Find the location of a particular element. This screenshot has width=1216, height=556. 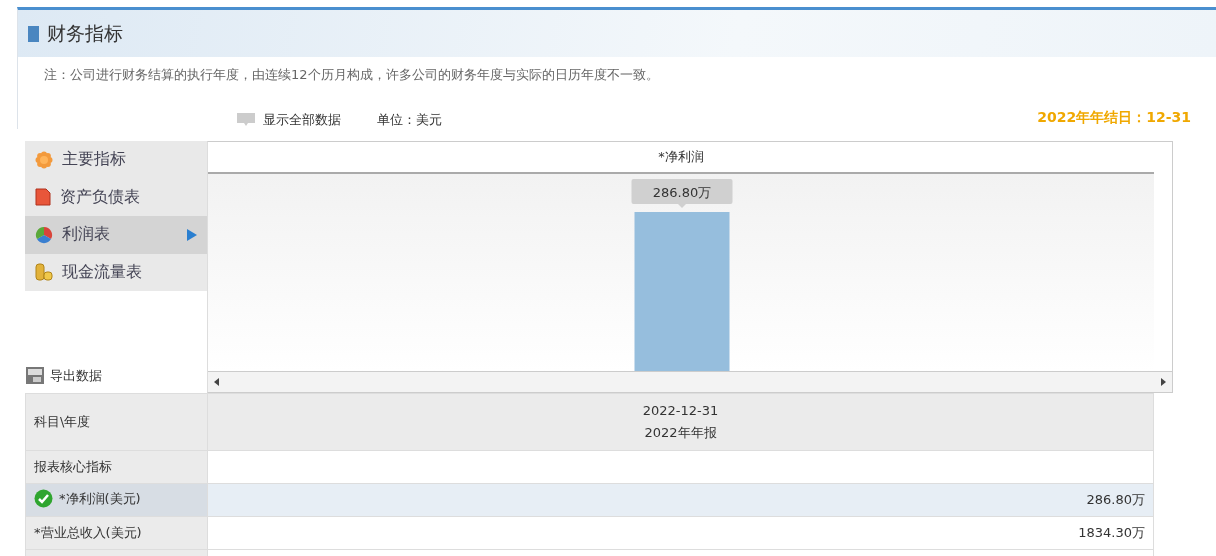

row-label: *营业总收入(美元) is located at coordinates (88, 533).